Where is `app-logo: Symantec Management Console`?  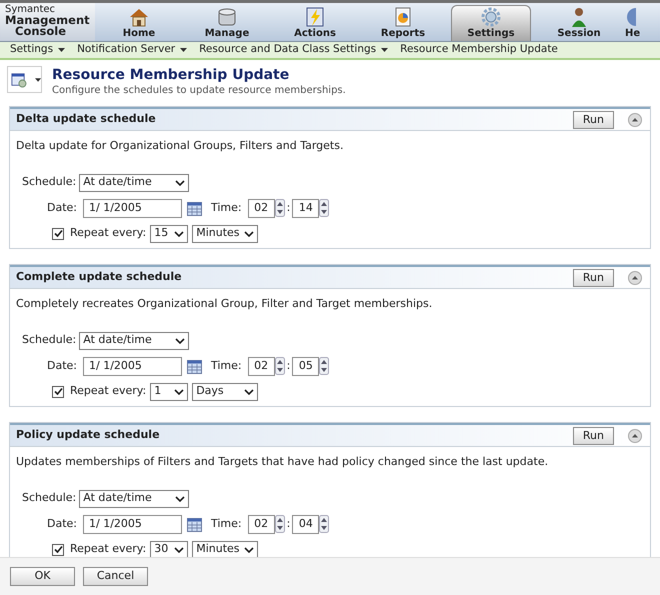 app-logo: Symantec Management Console is located at coordinates (47, 22).